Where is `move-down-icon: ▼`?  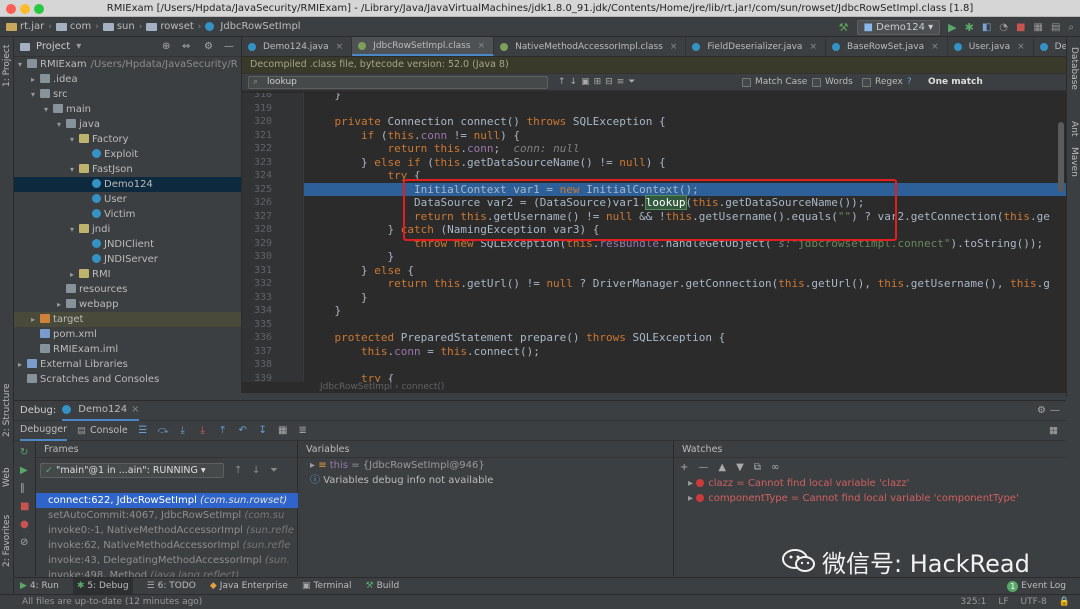
move-down-icon: ▼ is located at coordinates (740, 467).